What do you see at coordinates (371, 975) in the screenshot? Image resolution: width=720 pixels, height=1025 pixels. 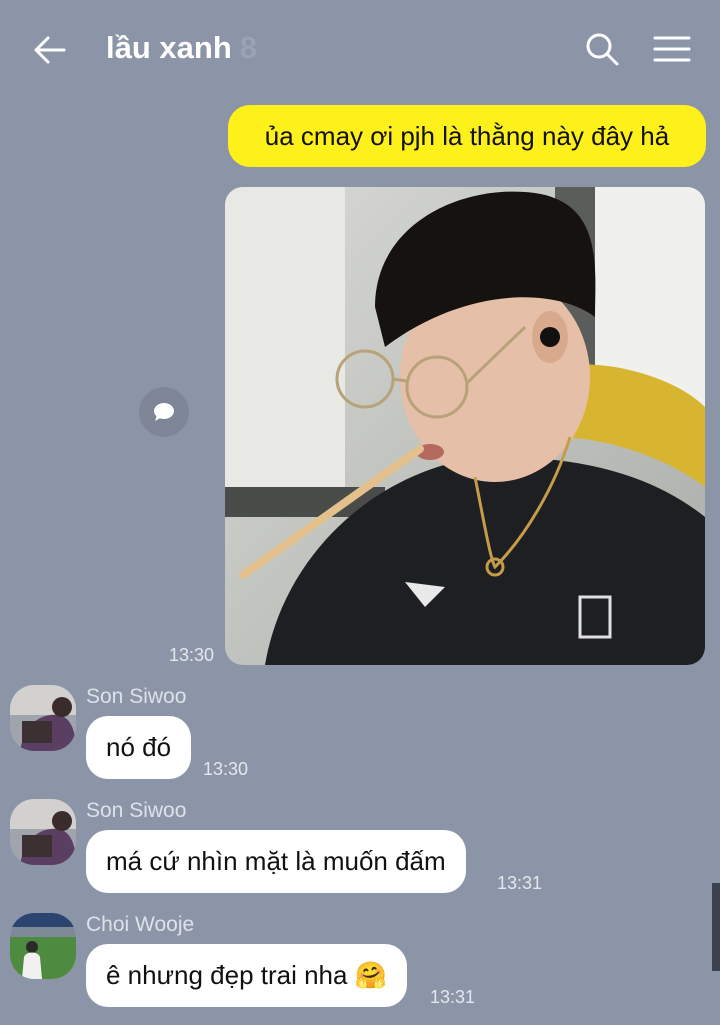 I see `hugging-face-emoji: 🤗` at bounding box center [371, 975].